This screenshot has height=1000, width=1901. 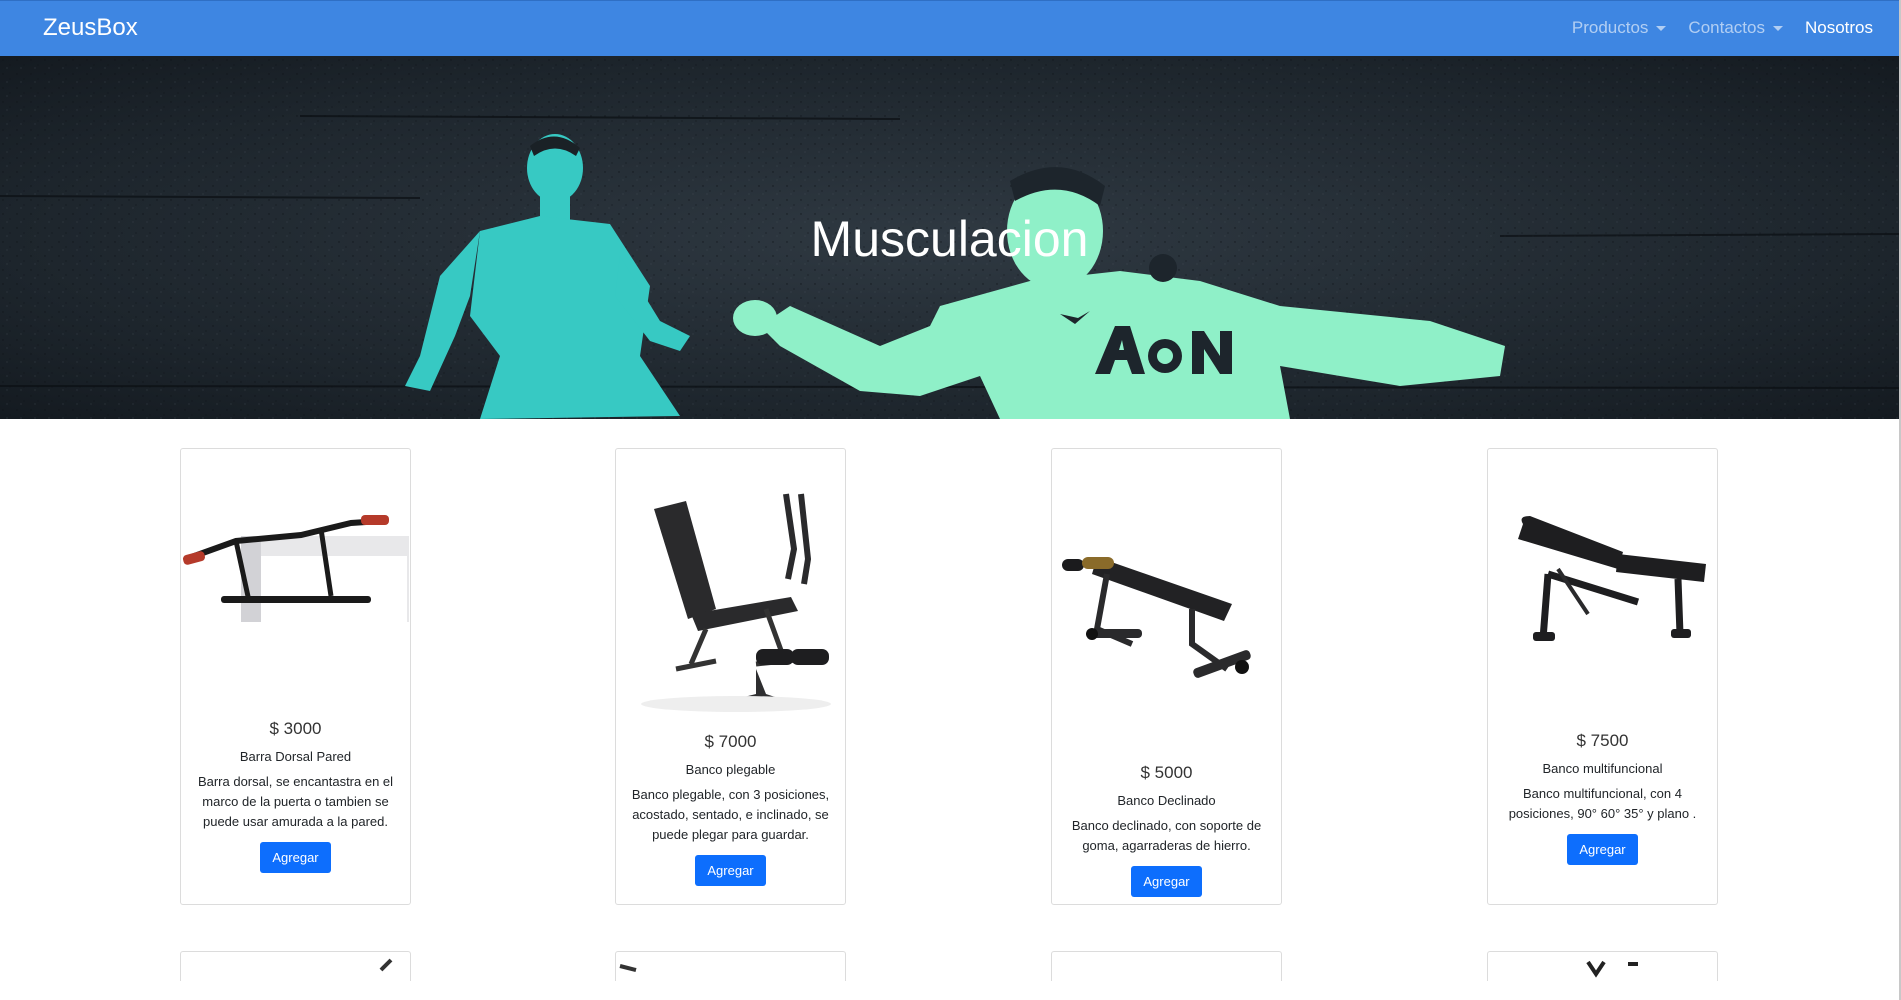 I want to click on nav-item-label: Productos, so click(x=1610, y=27).